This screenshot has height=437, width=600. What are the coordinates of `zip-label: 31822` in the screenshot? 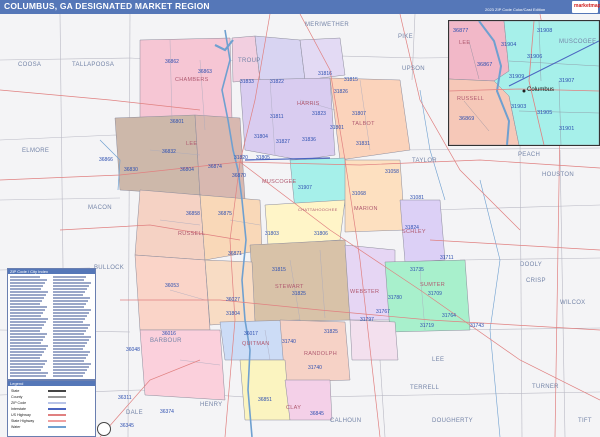 It's located at (277, 82).